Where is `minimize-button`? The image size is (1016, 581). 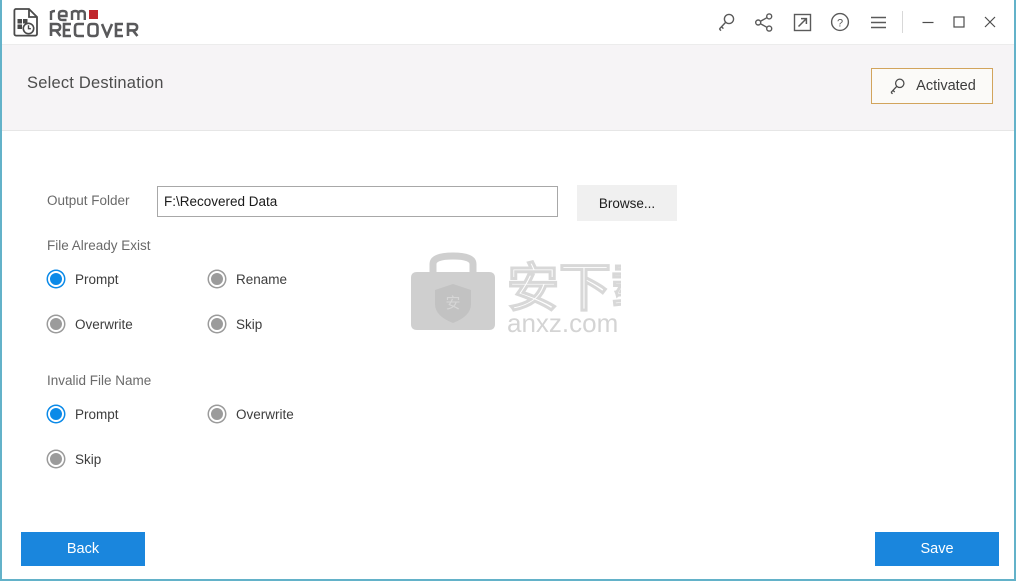
minimize-button is located at coordinates (927, 22).